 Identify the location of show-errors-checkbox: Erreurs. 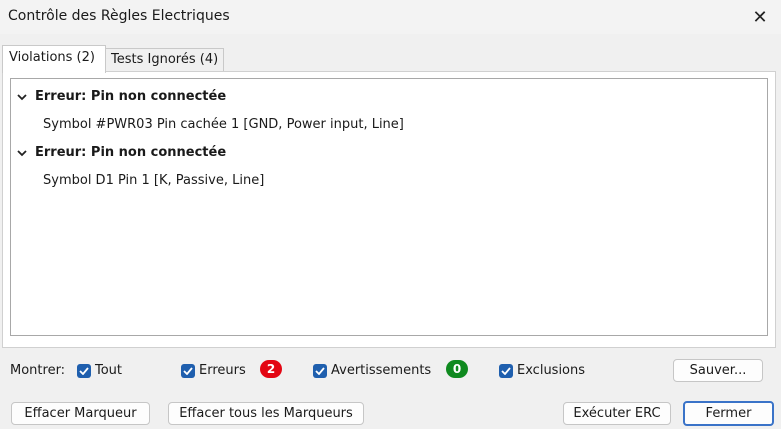
(213, 370).